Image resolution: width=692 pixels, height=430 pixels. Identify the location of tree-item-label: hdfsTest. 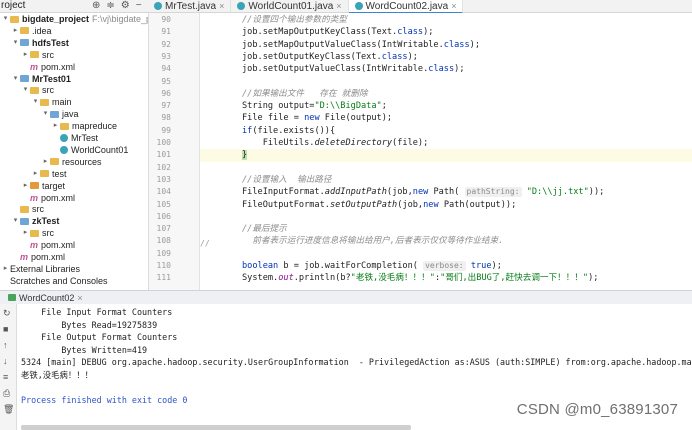
(50, 42).